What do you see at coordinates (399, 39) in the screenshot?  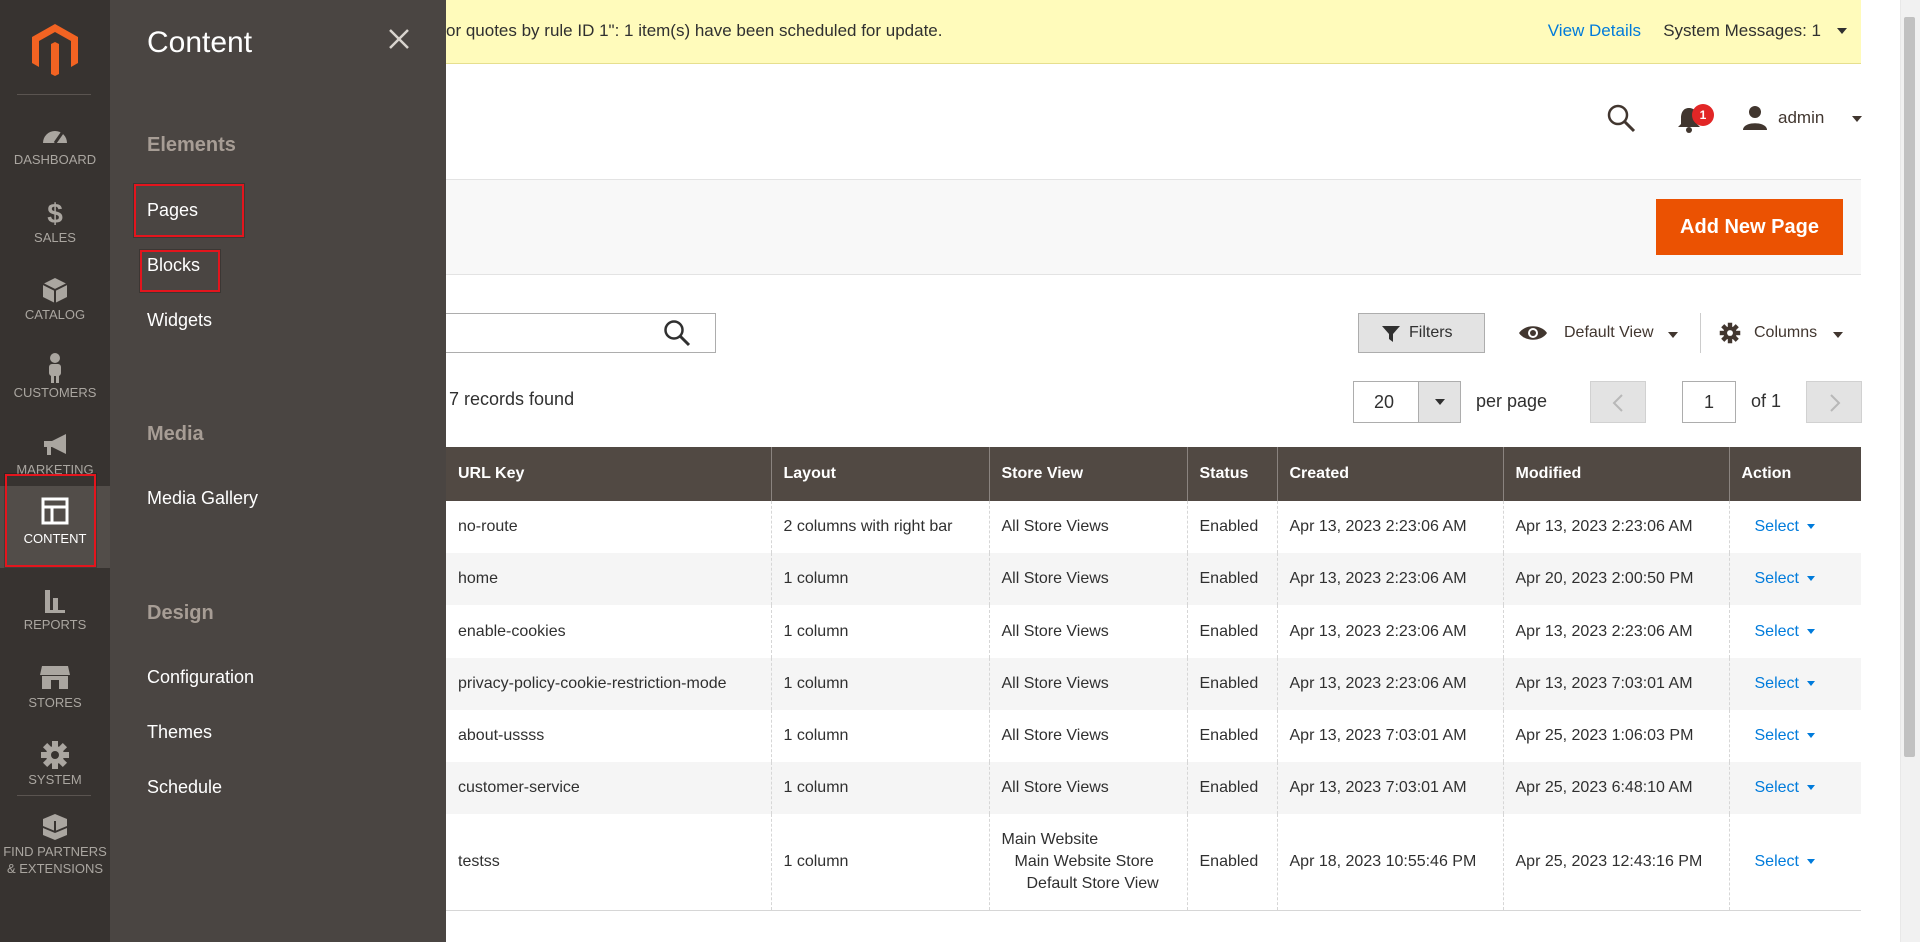 I see `close-icon` at bounding box center [399, 39].